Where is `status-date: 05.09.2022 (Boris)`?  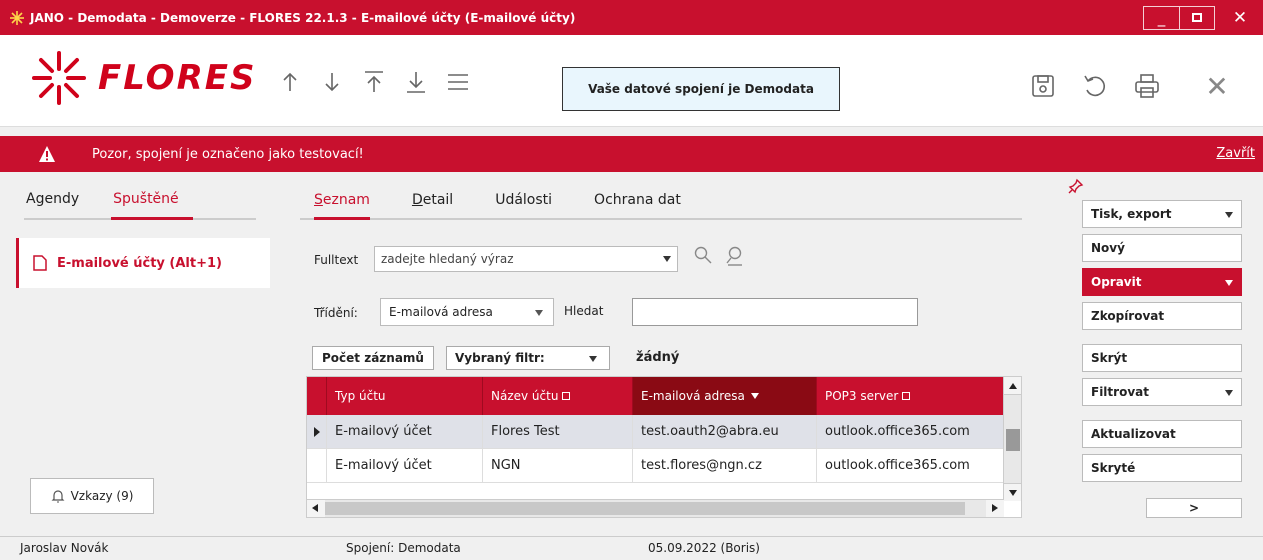 status-date: 05.09.2022 (Boris) is located at coordinates (704, 548).